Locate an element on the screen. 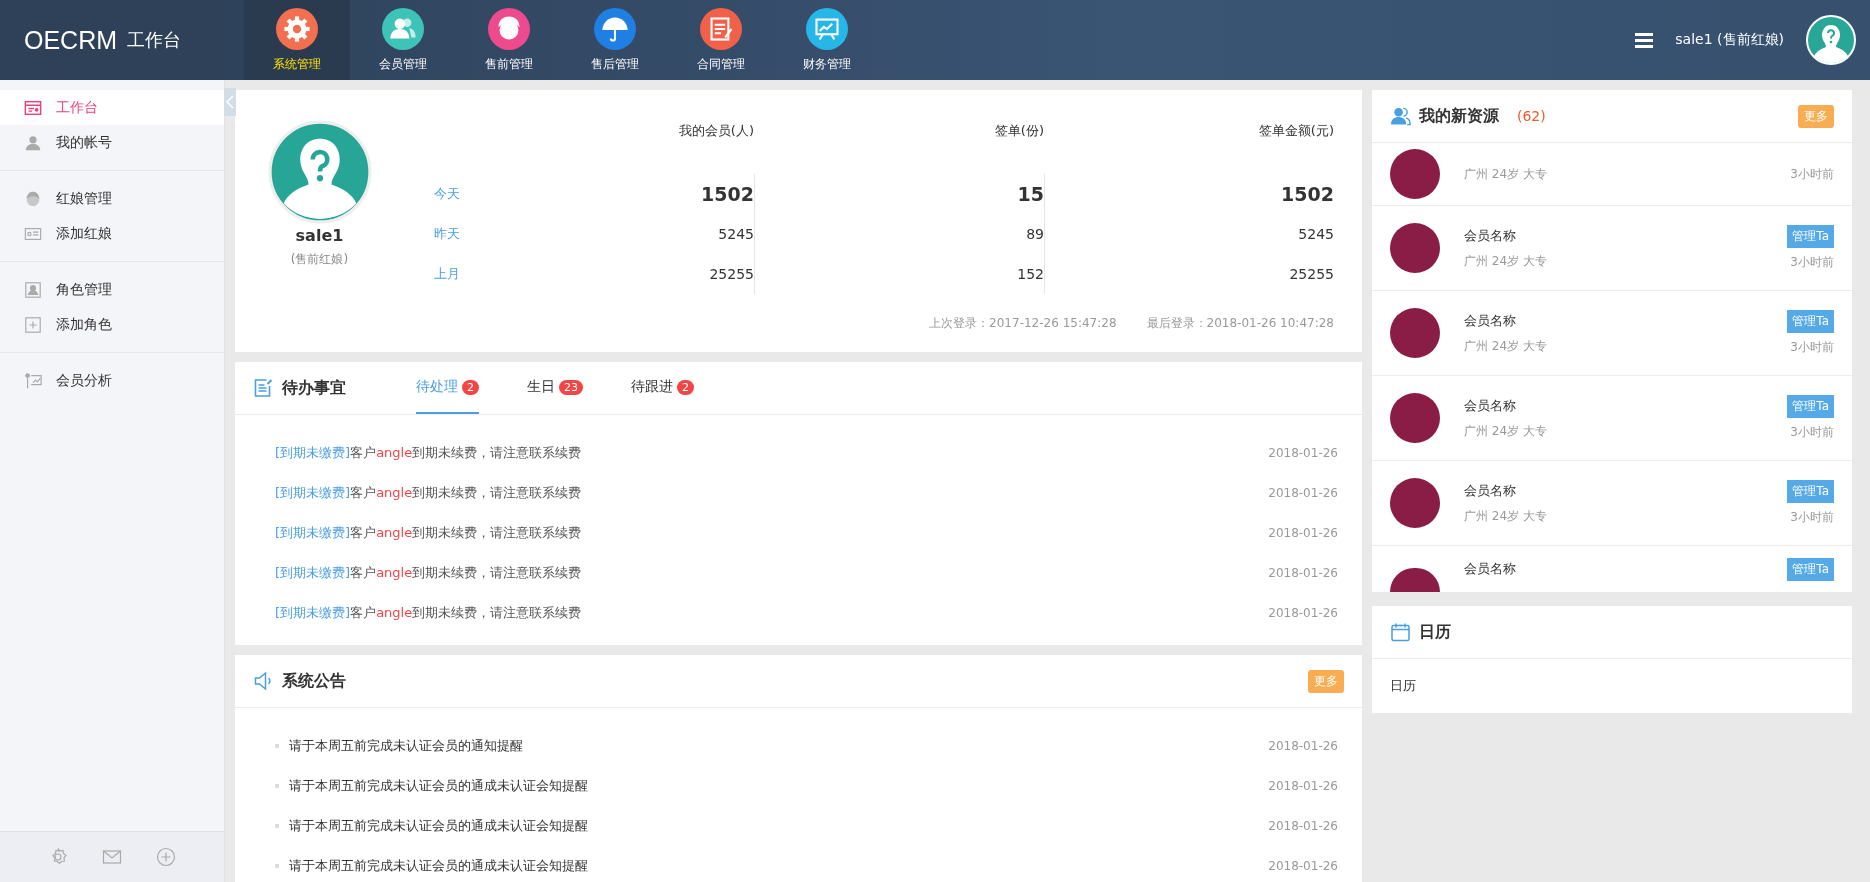  portrait-icon is located at coordinates (33, 289).